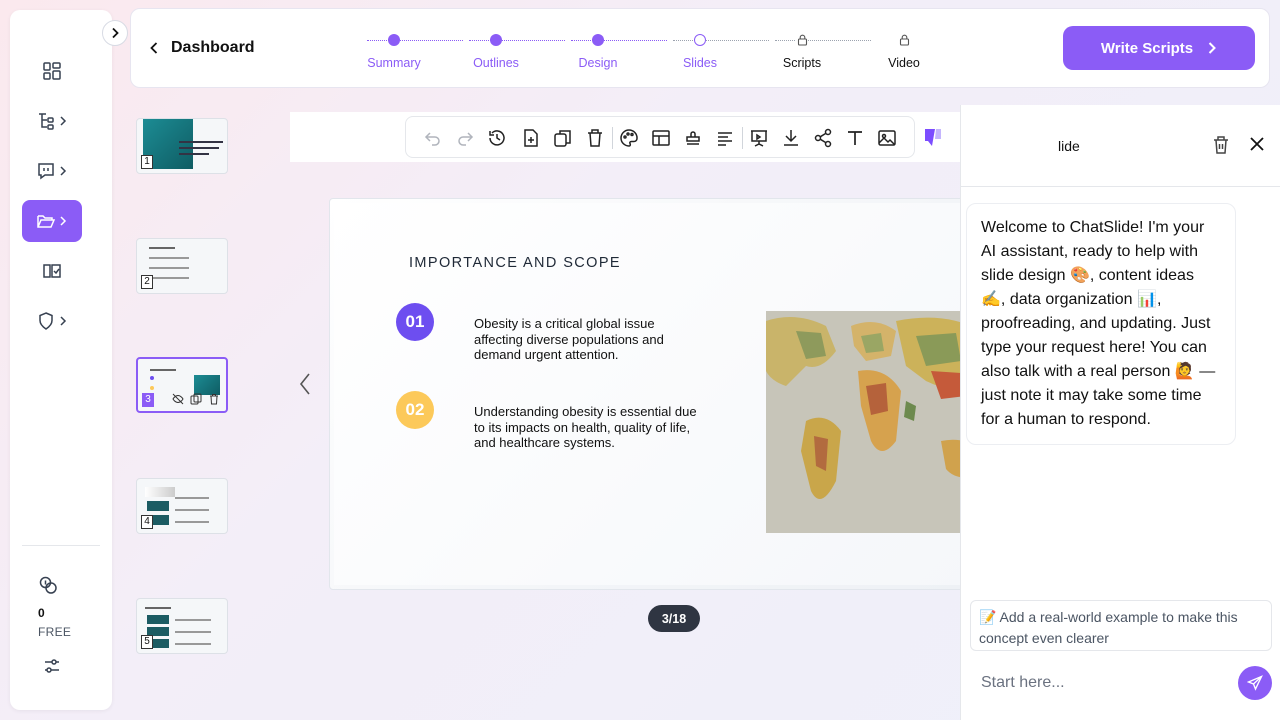  I want to click on presentation-icon, so click(759, 138).